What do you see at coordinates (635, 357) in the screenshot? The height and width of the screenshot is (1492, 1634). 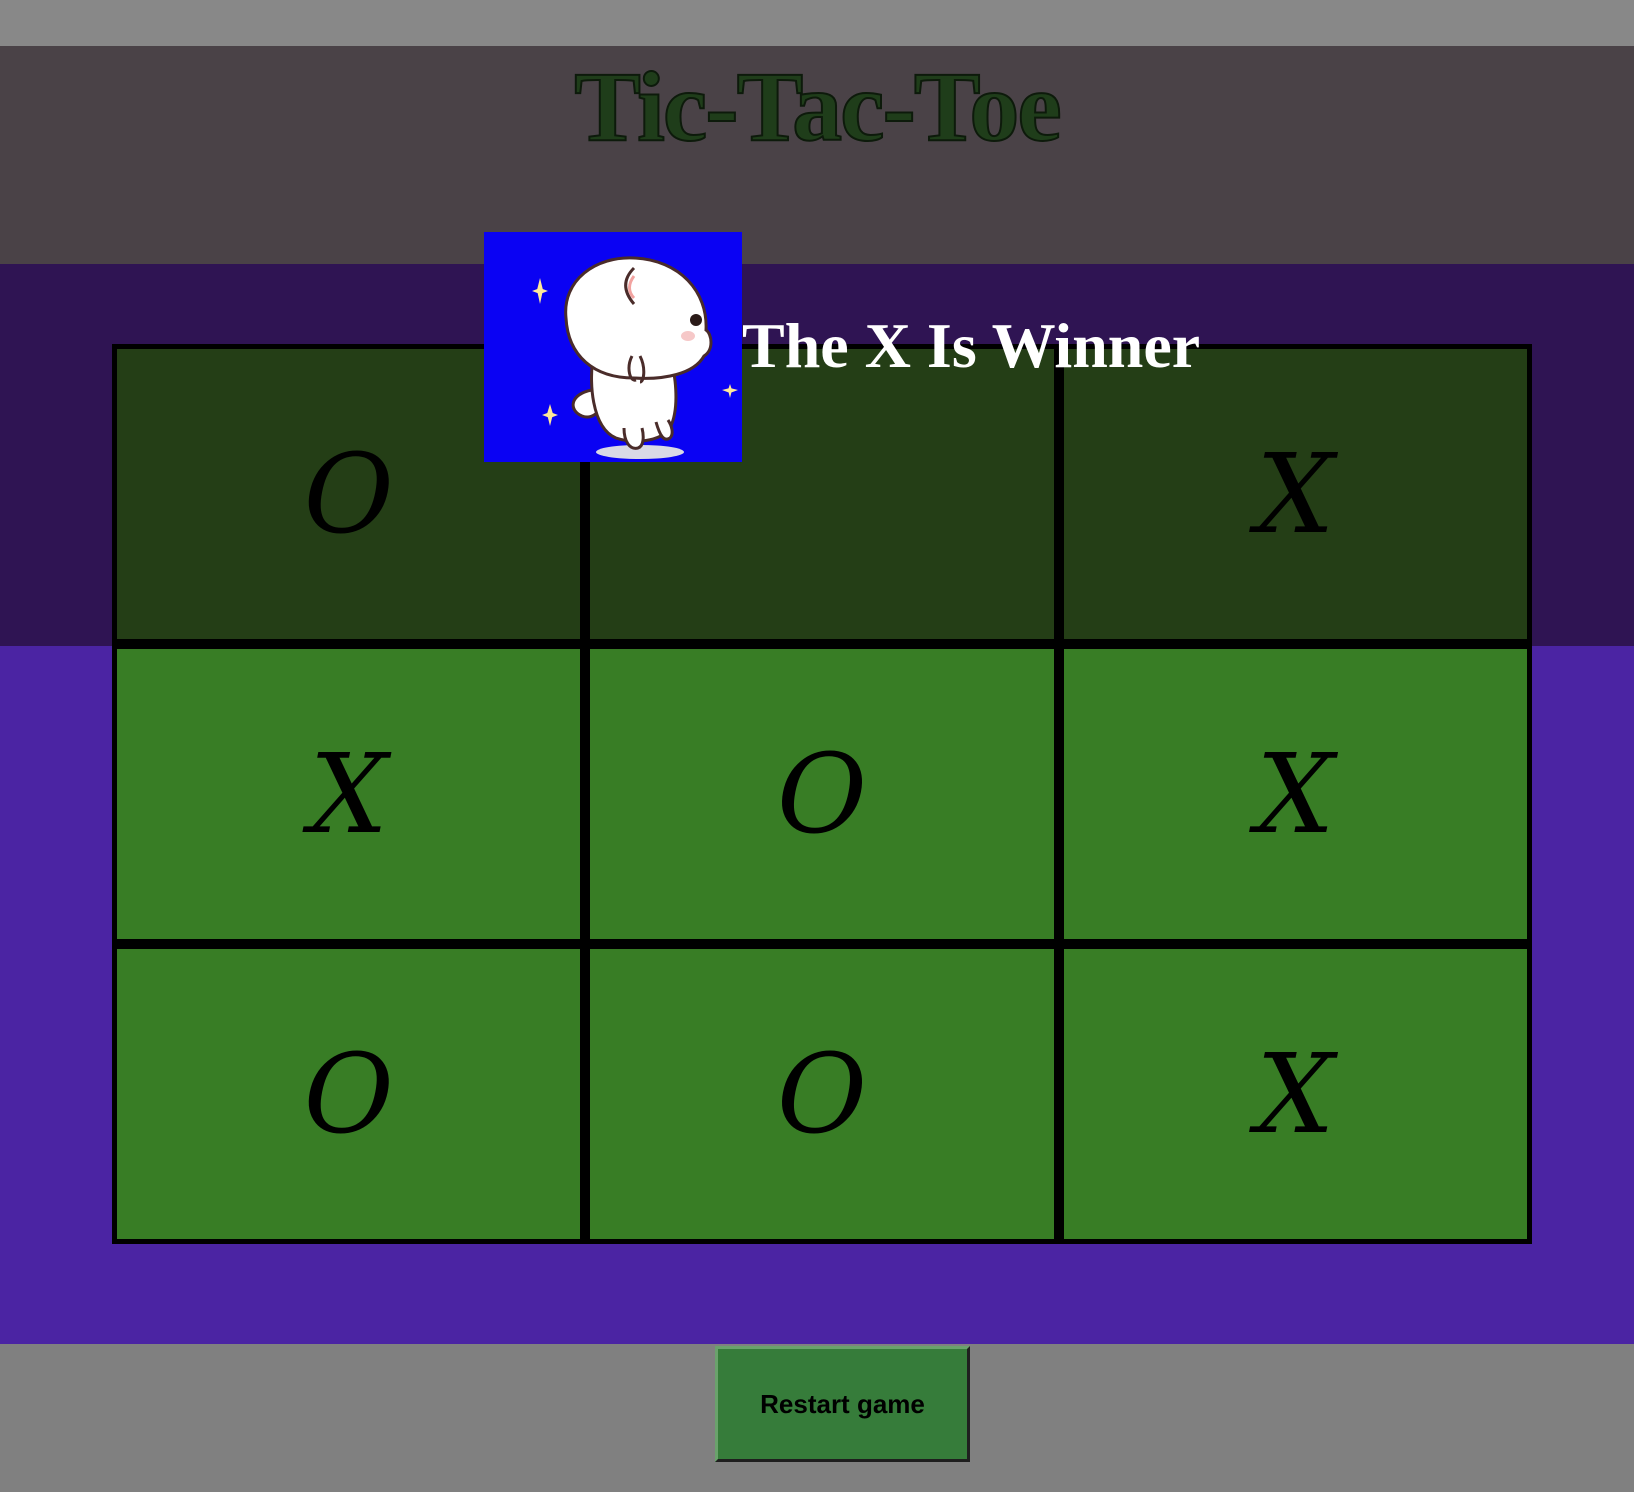 I see `cat-illustration` at bounding box center [635, 357].